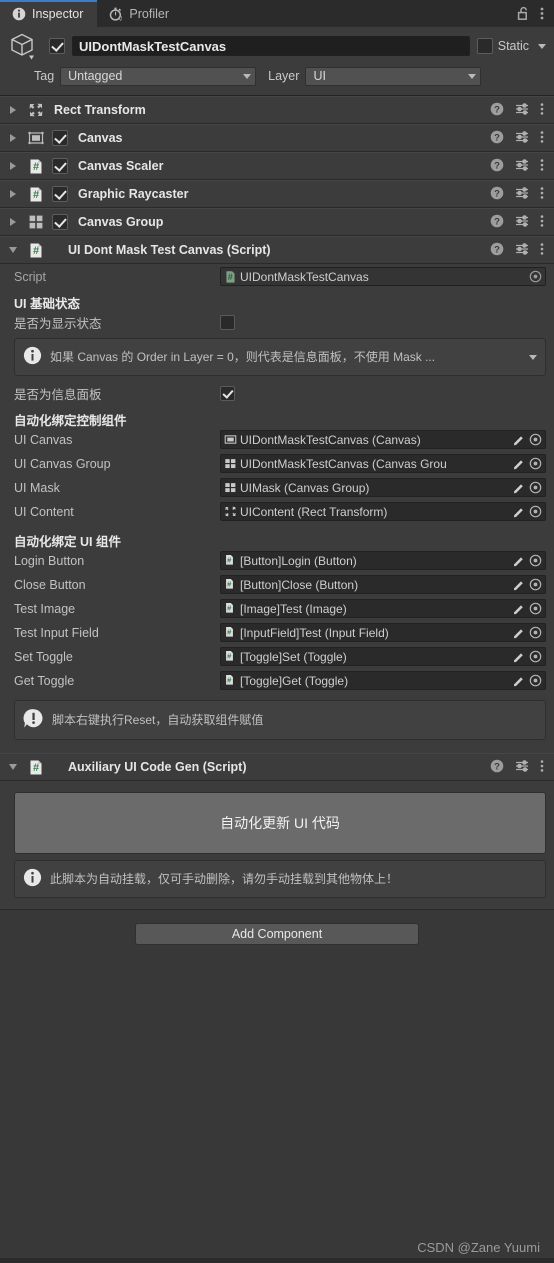  What do you see at coordinates (271, 46) in the screenshot?
I see `gameobject-name-input: UIDontMaskTestCanvas` at bounding box center [271, 46].